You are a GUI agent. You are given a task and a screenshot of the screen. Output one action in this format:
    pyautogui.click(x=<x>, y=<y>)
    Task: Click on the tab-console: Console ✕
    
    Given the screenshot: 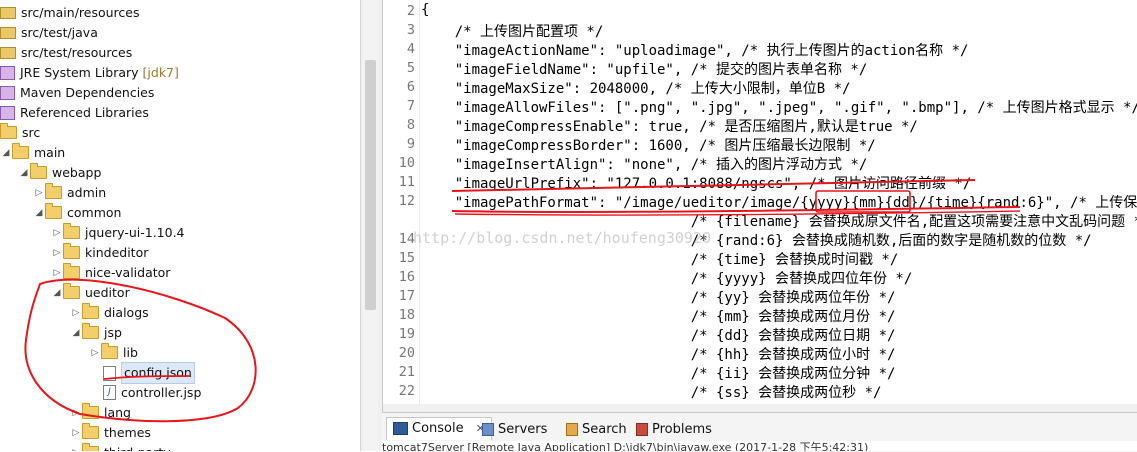 What is the action you would take?
    pyautogui.click(x=439, y=428)
    